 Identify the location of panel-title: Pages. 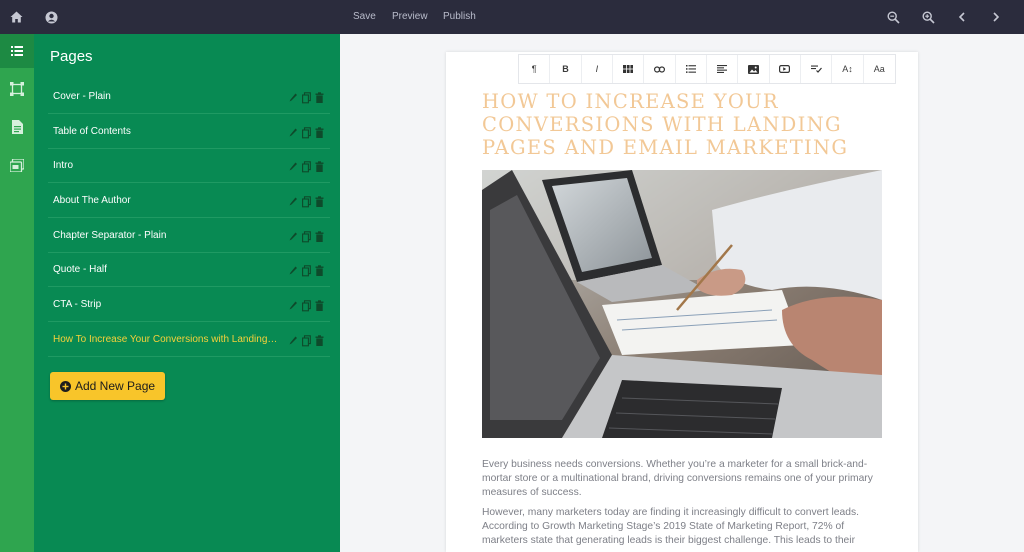
(71, 56).